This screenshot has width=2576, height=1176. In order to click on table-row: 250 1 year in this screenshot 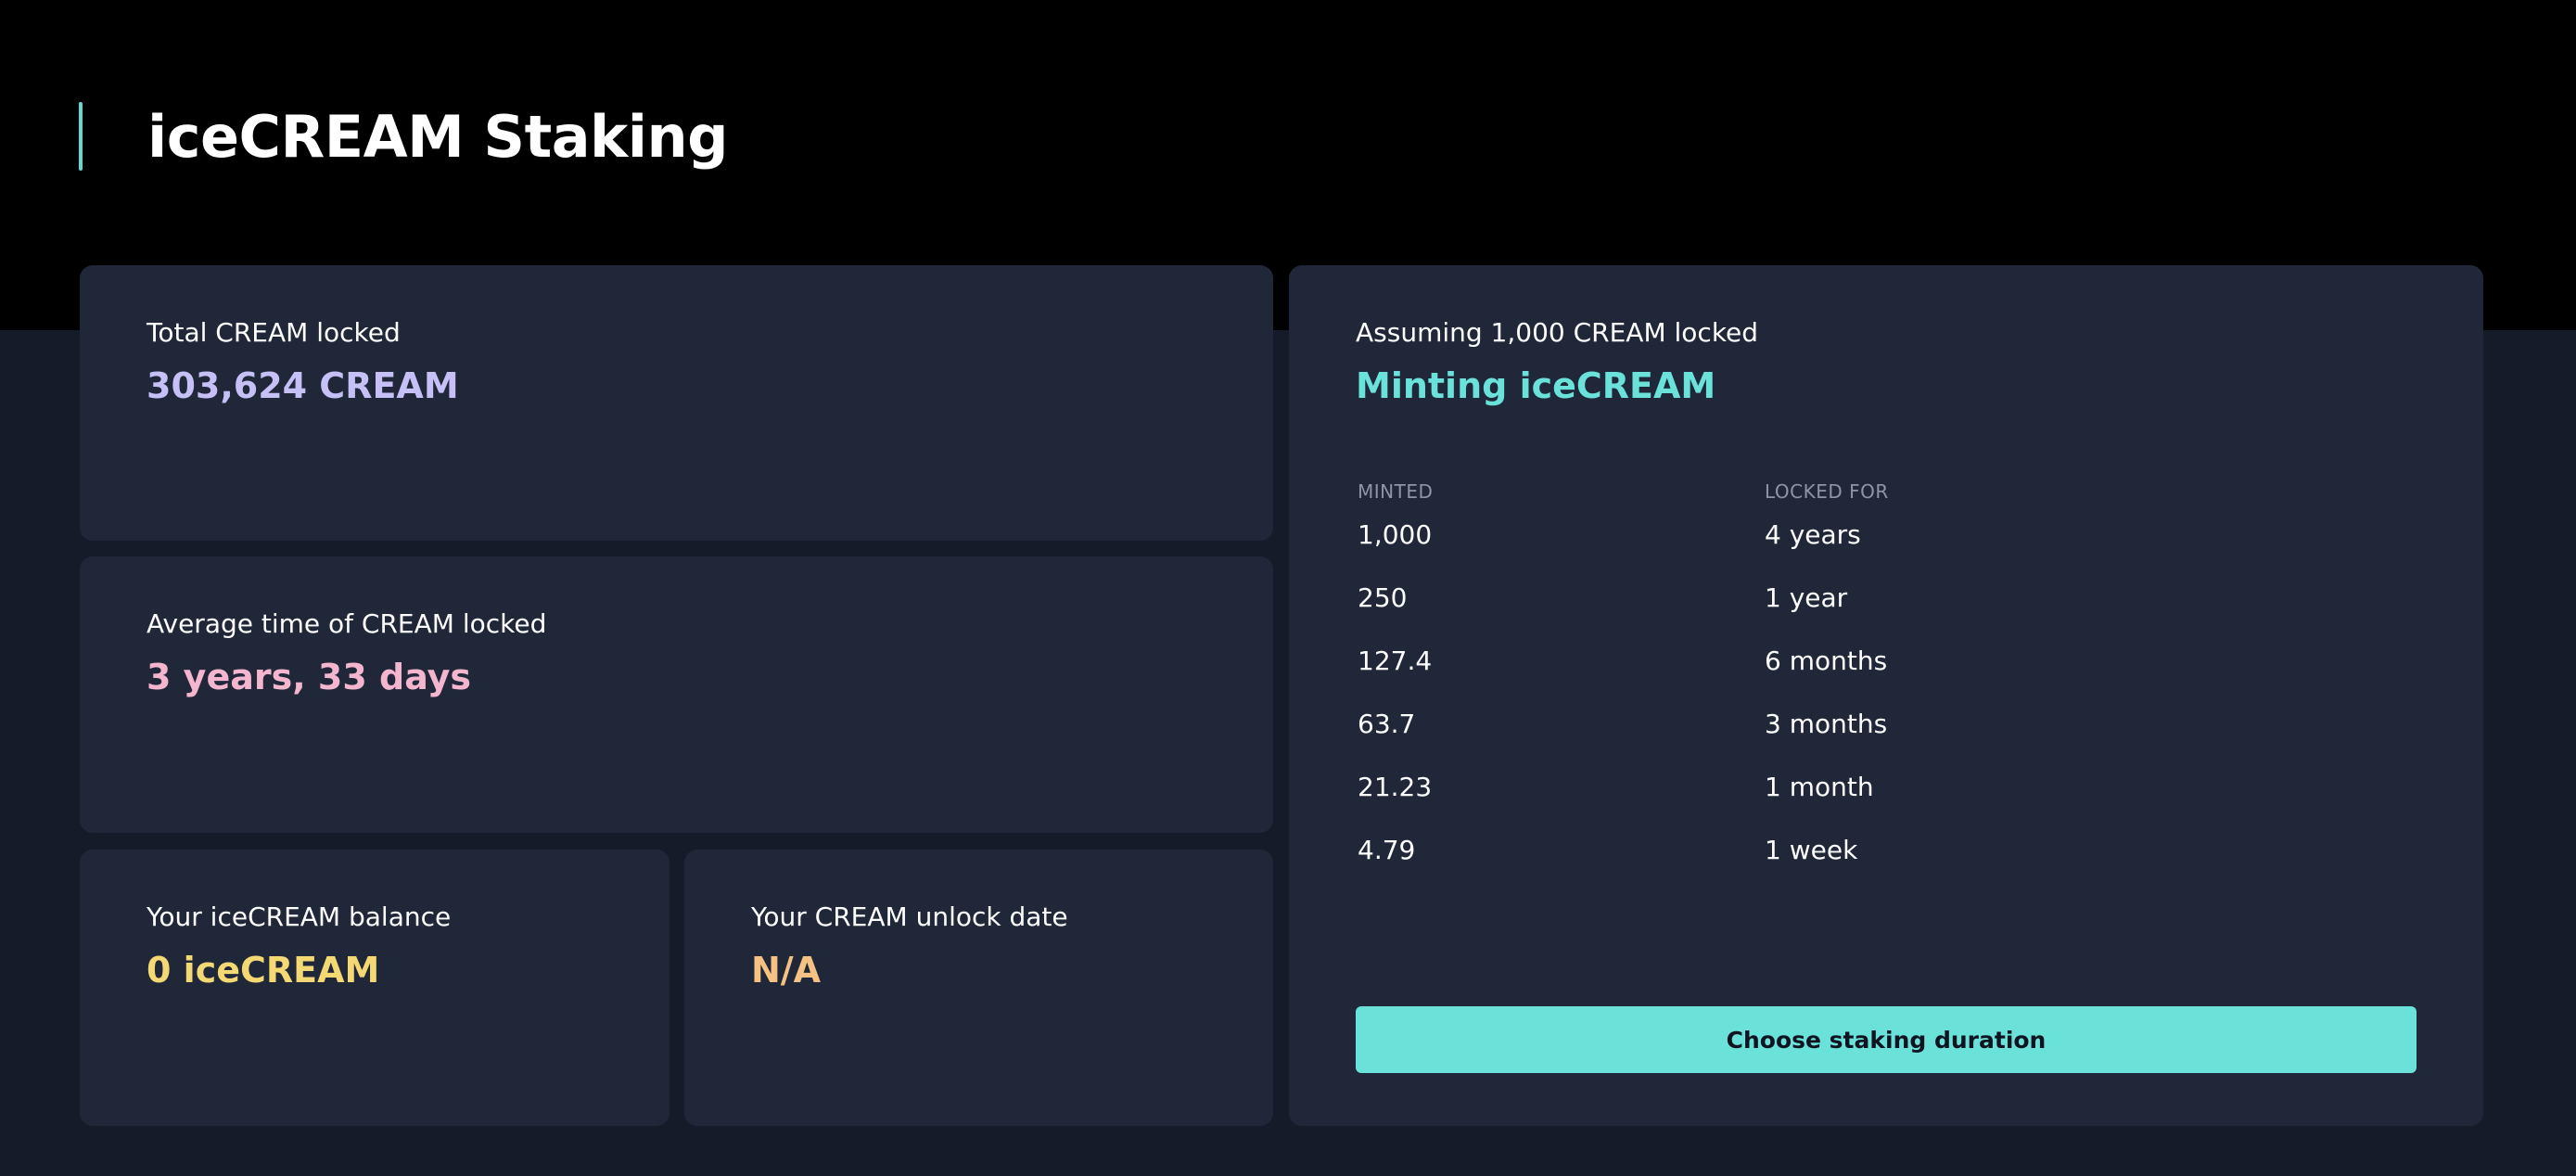, I will do `click(1886, 604)`.